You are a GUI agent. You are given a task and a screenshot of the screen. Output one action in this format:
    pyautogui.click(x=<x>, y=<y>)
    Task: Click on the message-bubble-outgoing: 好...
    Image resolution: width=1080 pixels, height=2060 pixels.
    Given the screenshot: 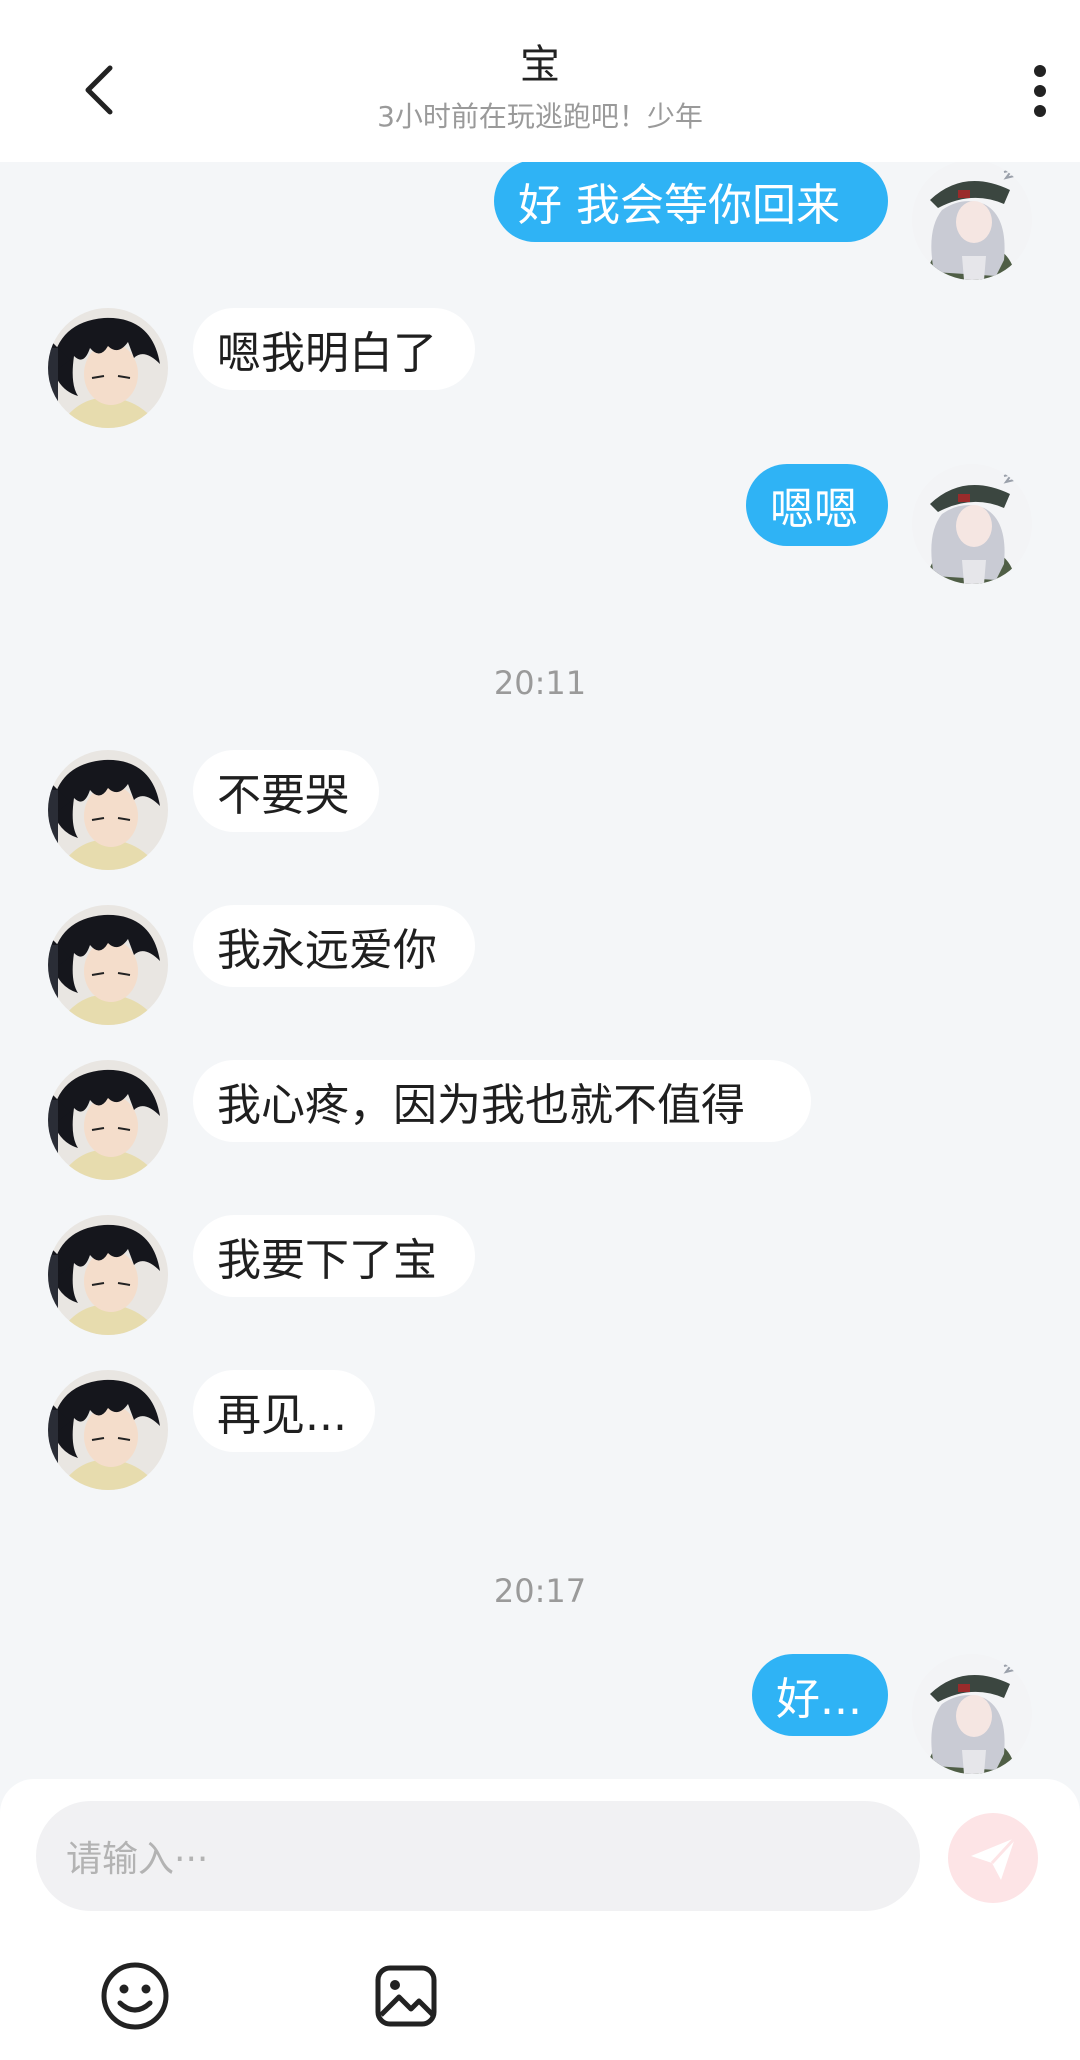 What is the action you would take?
    pyautogui.click(x=820, y=1695)
    